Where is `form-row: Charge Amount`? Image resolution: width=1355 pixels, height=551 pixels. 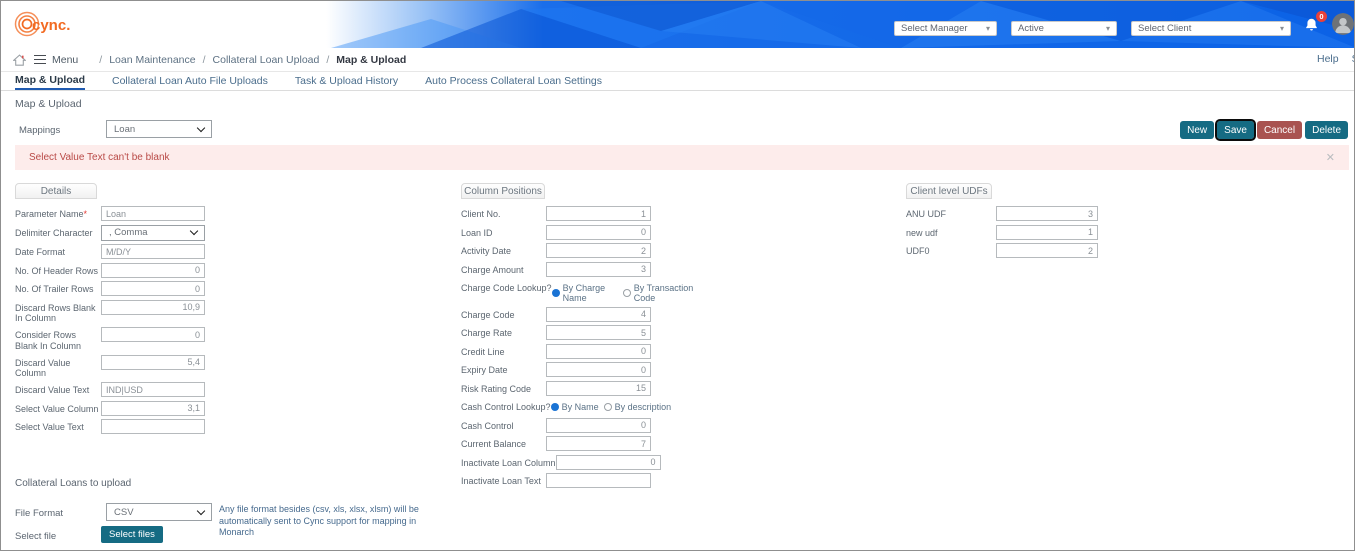
form-row: Charge Amount is located at coordinates (581, 269).